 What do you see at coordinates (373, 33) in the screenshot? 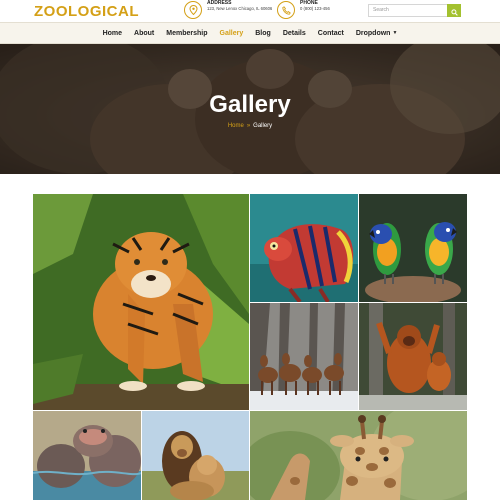
I see `nav-item-dropdown-label: Dropdown` at bounding box center [373, 33].